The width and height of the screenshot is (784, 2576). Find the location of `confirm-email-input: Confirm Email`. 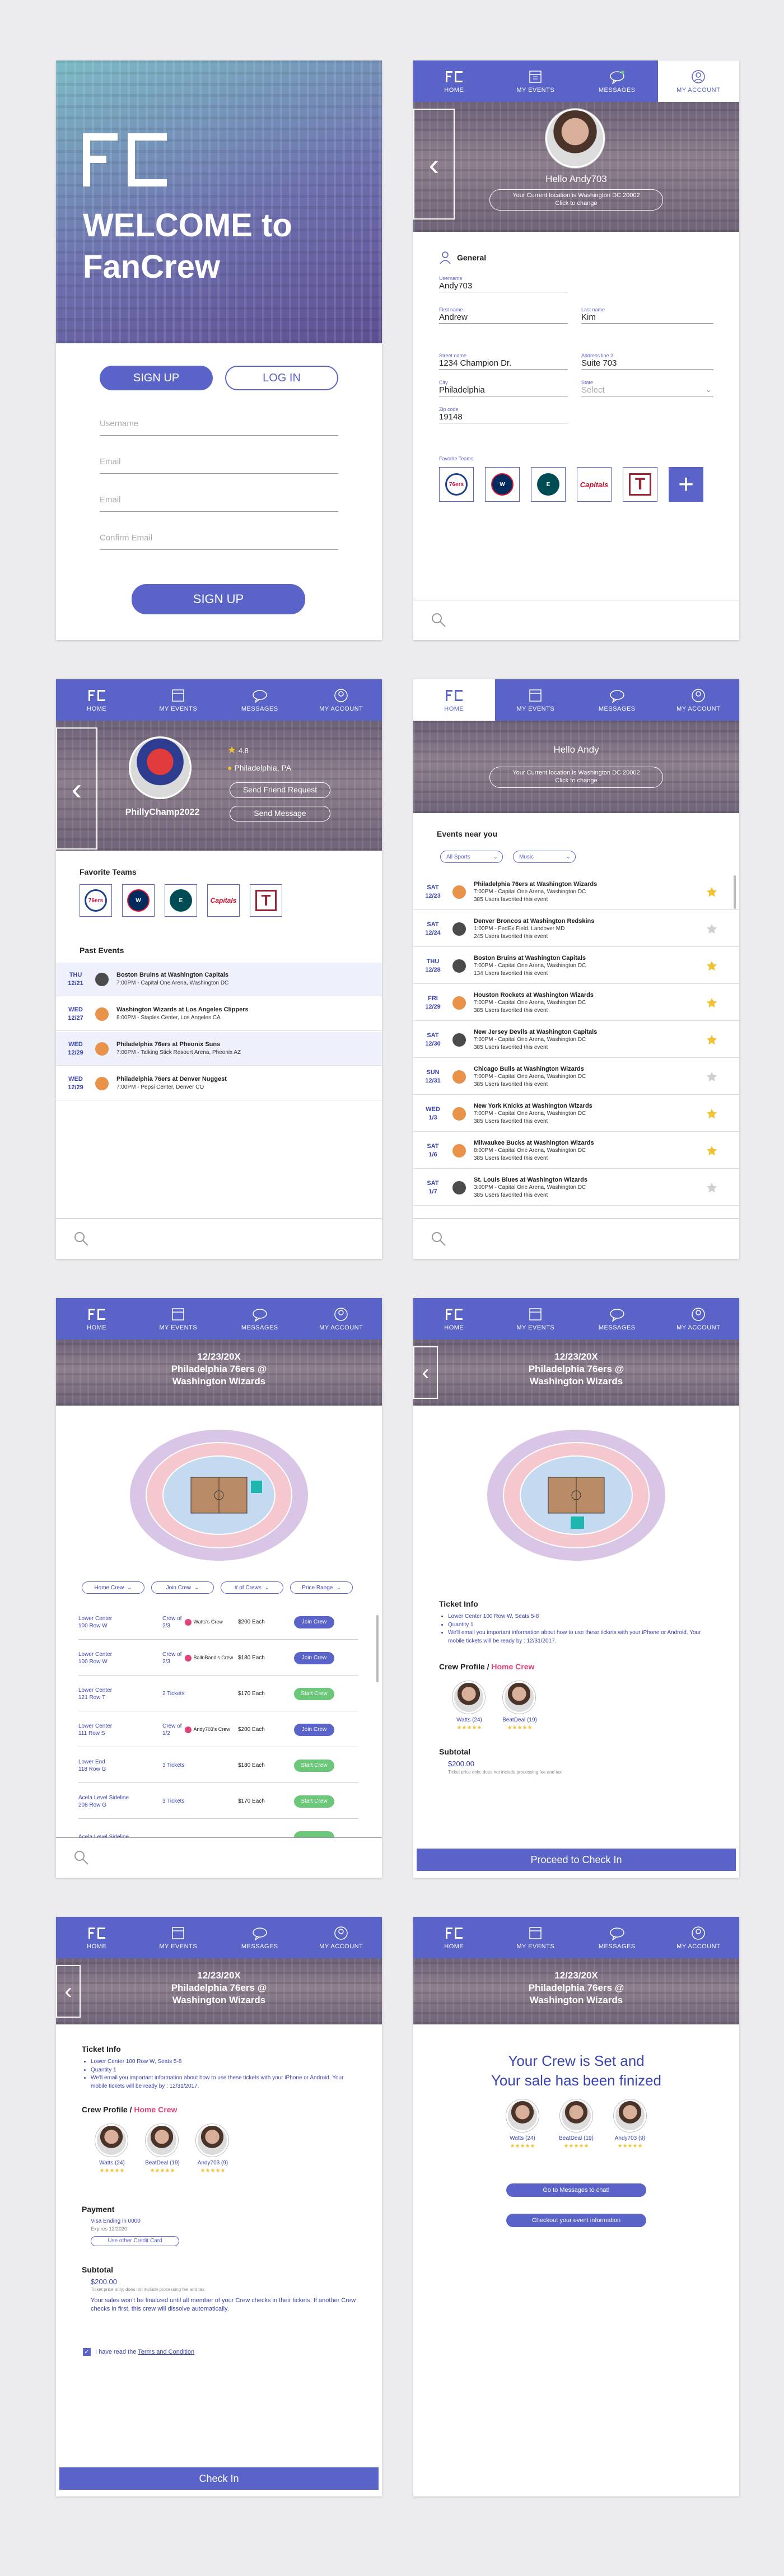

confirm-email-input: Confirm Email is located at coordinates (219, 542).